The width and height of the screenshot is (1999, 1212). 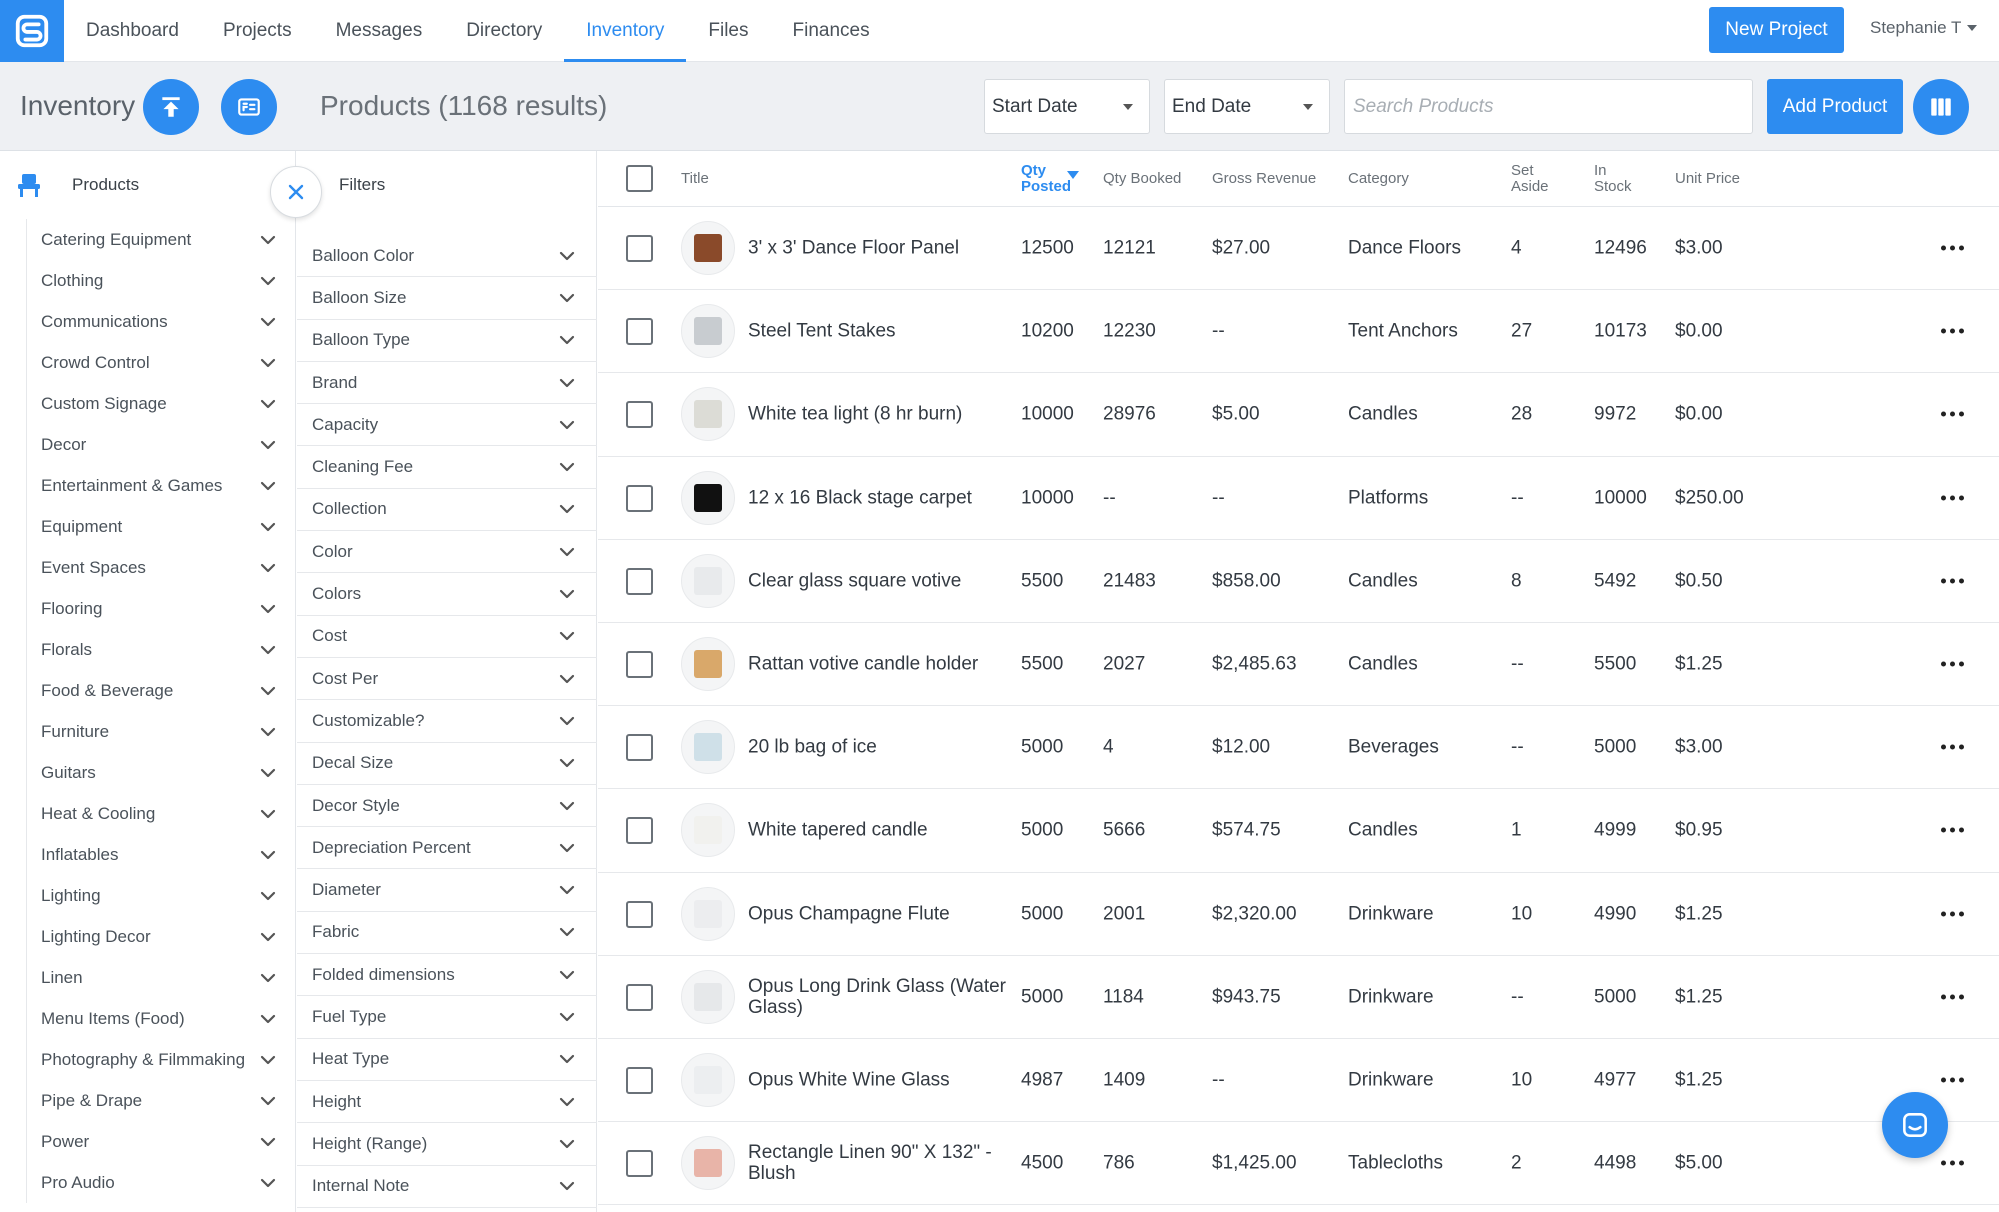 What do you see at coordinates (257, 31) in the screenshot?
I see `tab-projects: Projects` at bounding box center [257, 31].